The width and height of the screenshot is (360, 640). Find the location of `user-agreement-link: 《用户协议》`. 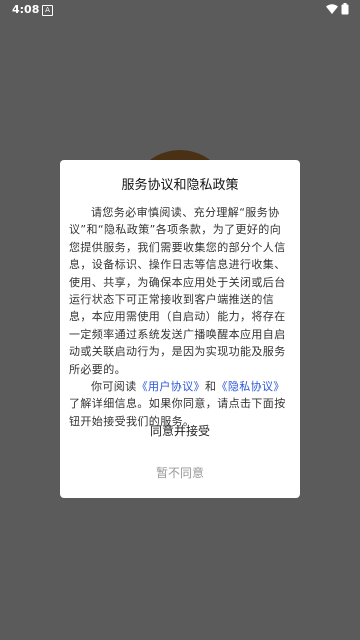

user-agreement-link: 《用户协议》 is located at coordinates (171, 386).